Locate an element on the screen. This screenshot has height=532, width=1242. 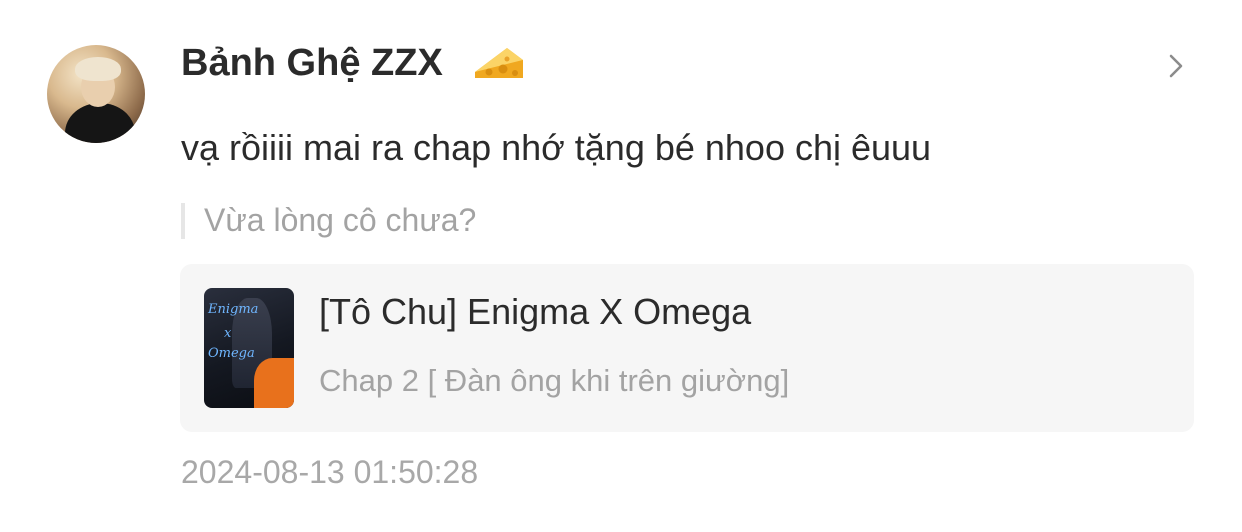
avatar-shirt is located at coordinates (100, 123).